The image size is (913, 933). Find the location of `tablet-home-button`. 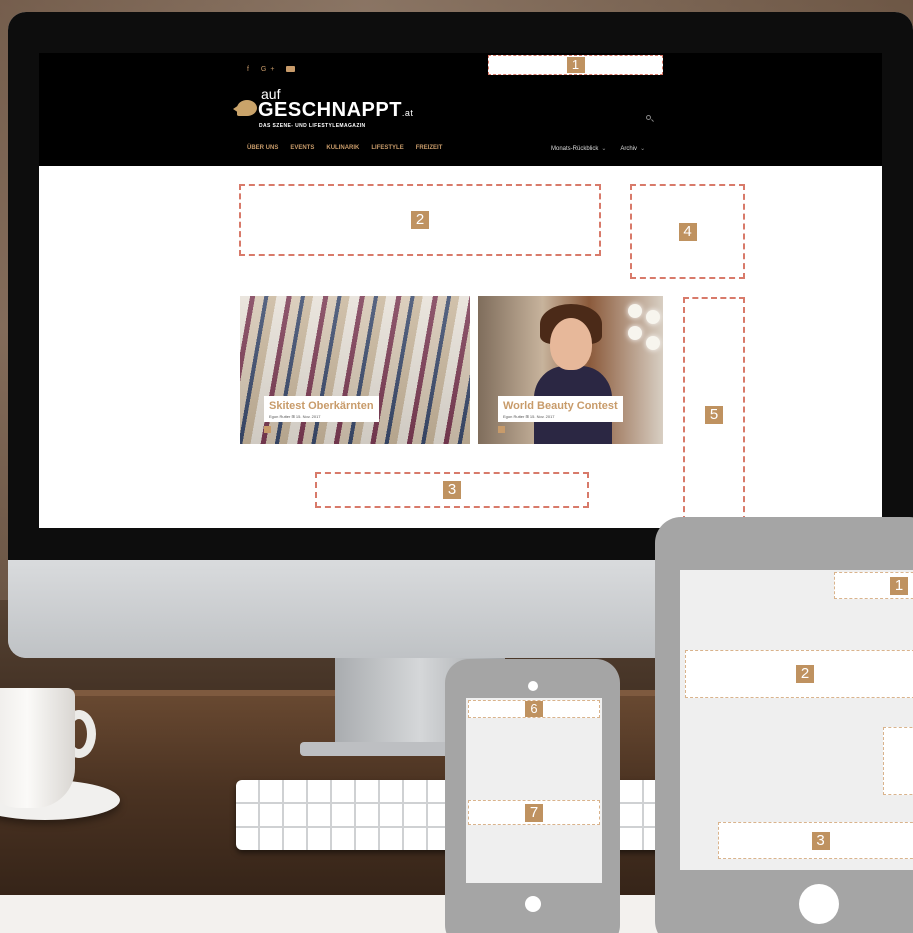

tablet-home-button is located at coordinates (819, 904).